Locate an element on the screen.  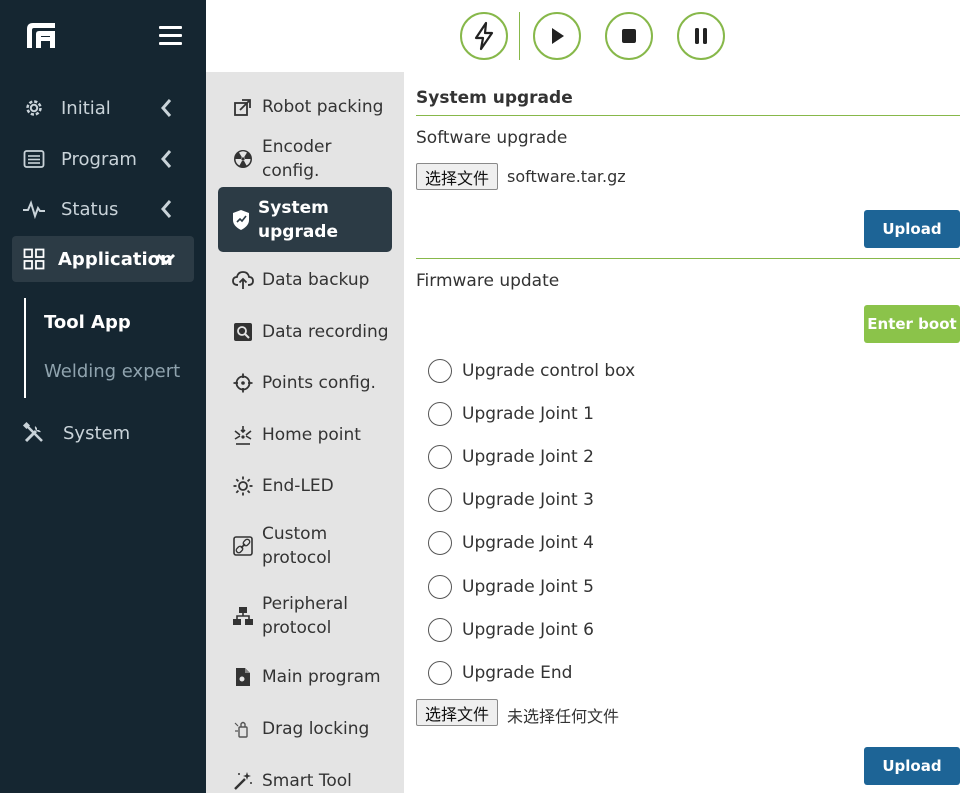
lightning-icon is located at coordinates (484, 36).